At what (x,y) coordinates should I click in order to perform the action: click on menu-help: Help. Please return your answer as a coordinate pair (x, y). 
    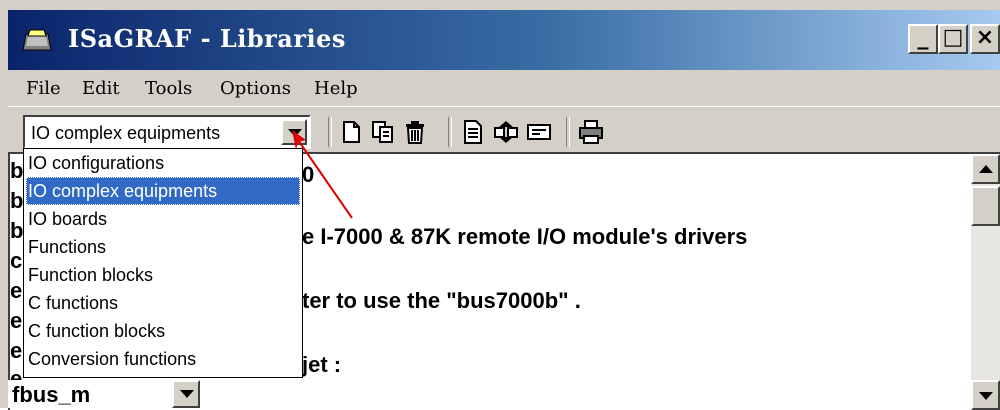
    Looking at the image, I should click on (336, 88).